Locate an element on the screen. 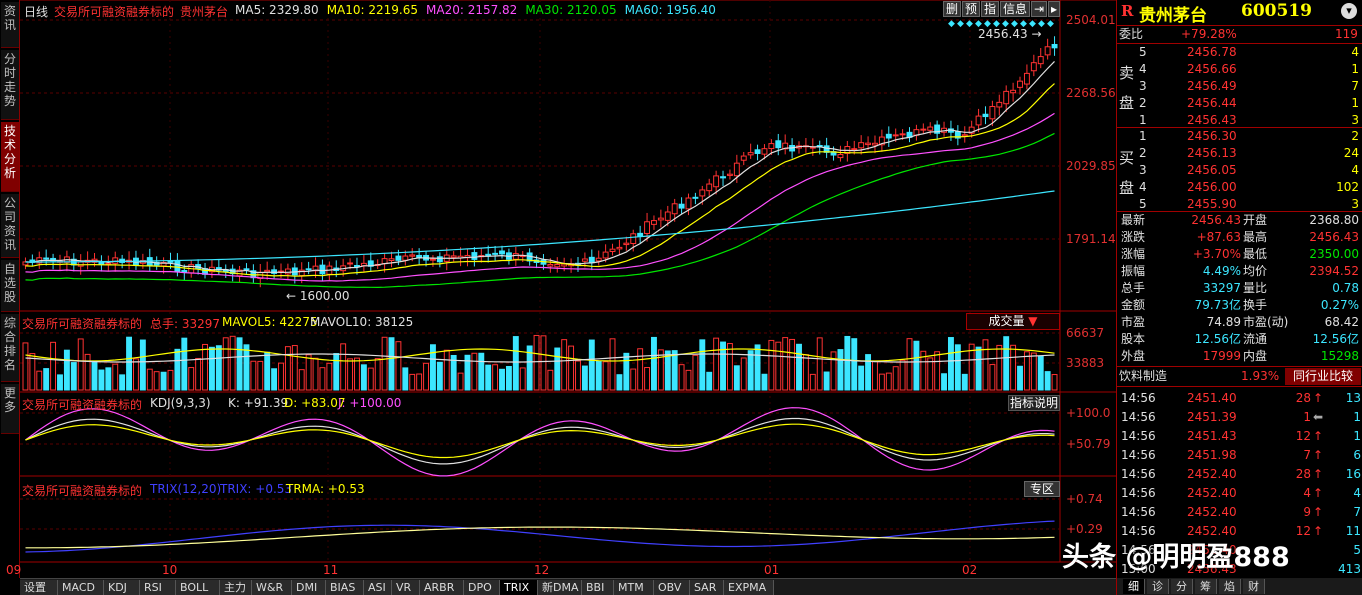 This screenshot has height=595, width=1362. ma-legend-item: MA30: 2120.05 is located at coordinates (571, 10).